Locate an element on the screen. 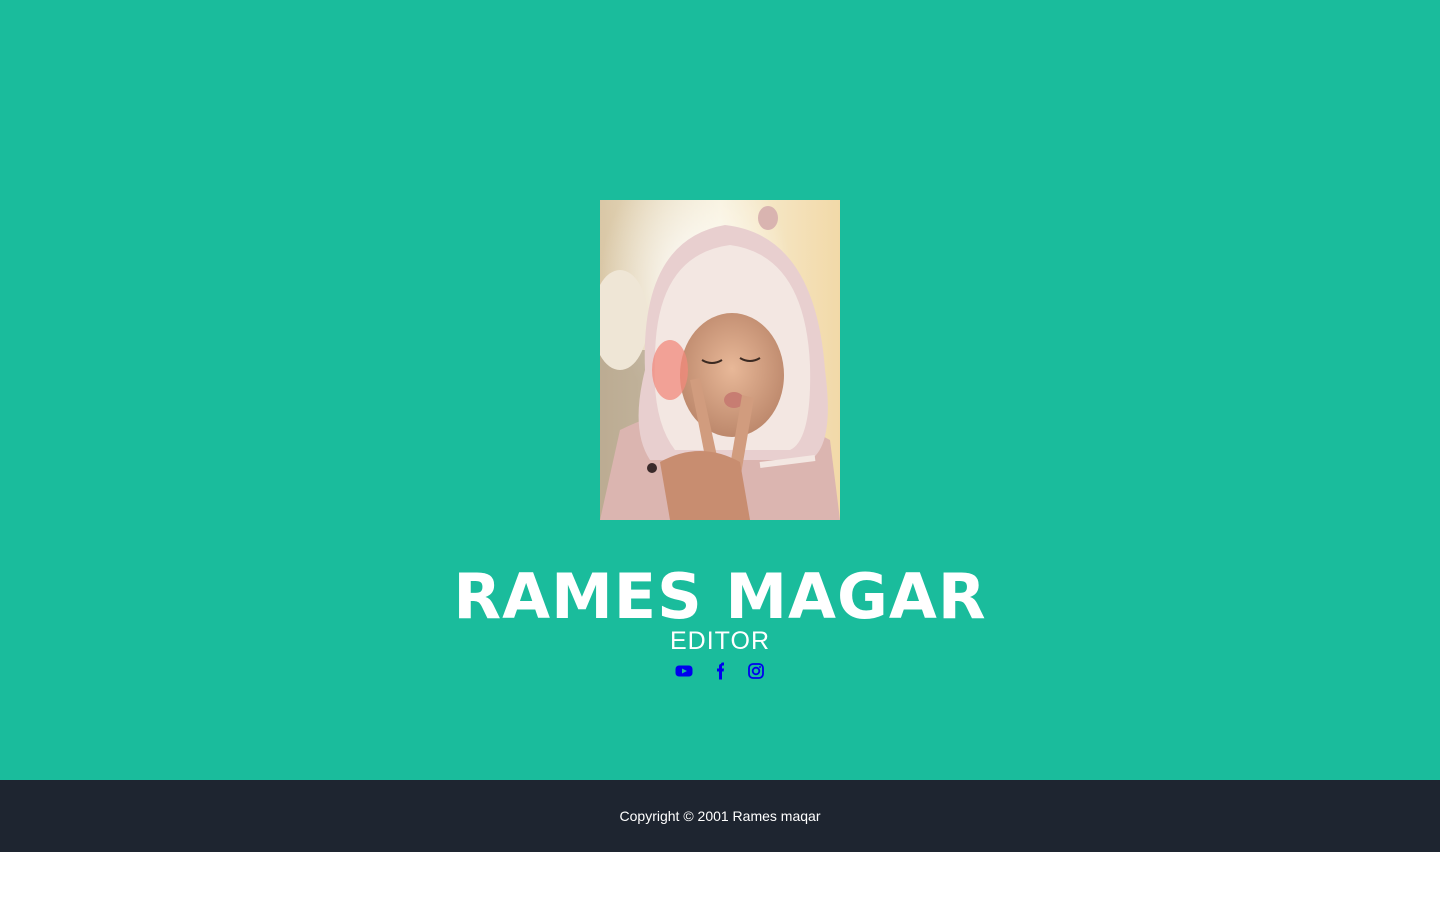 Image resolution: width=1440 pixels, height=900 pixels. youtube-icon is located at coordinates (684, 671).